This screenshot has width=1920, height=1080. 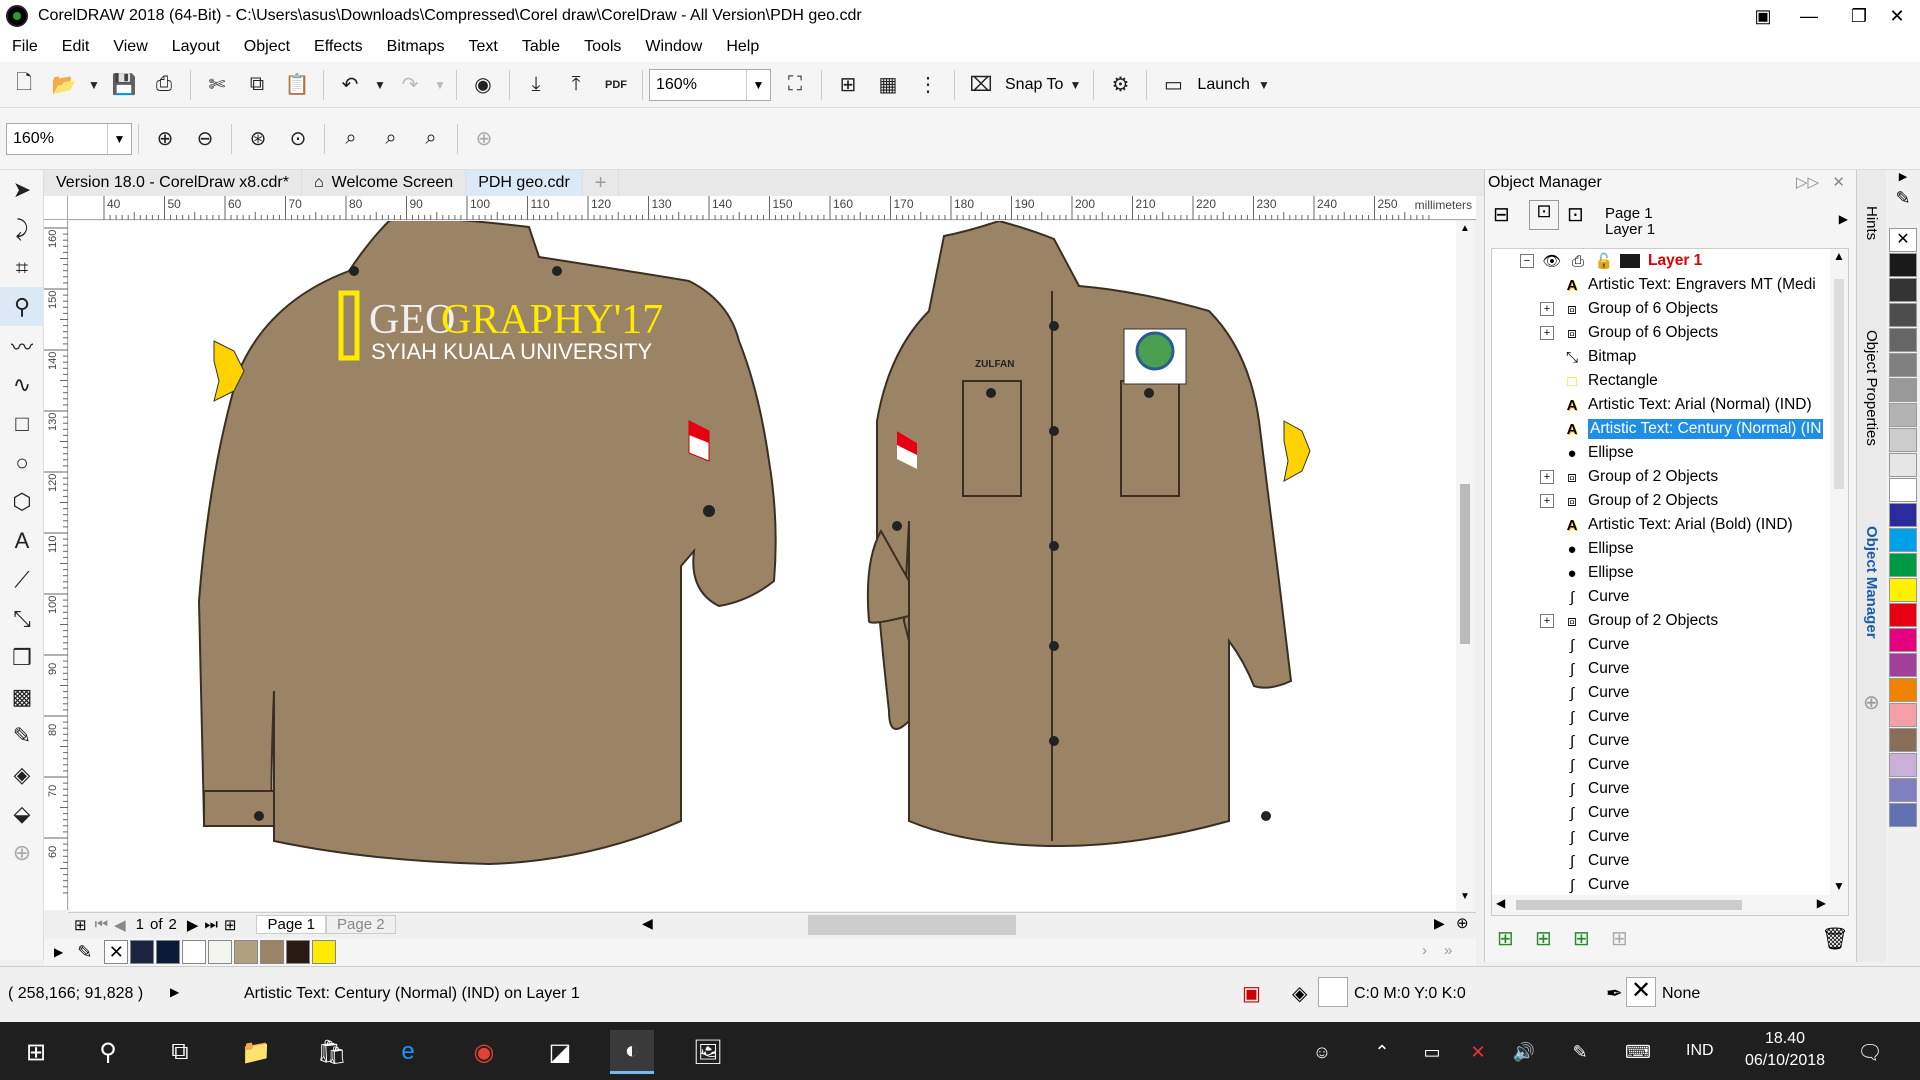 I want to click on docker-collapse-icon: ▷▷, so click(x=1807, y=182).